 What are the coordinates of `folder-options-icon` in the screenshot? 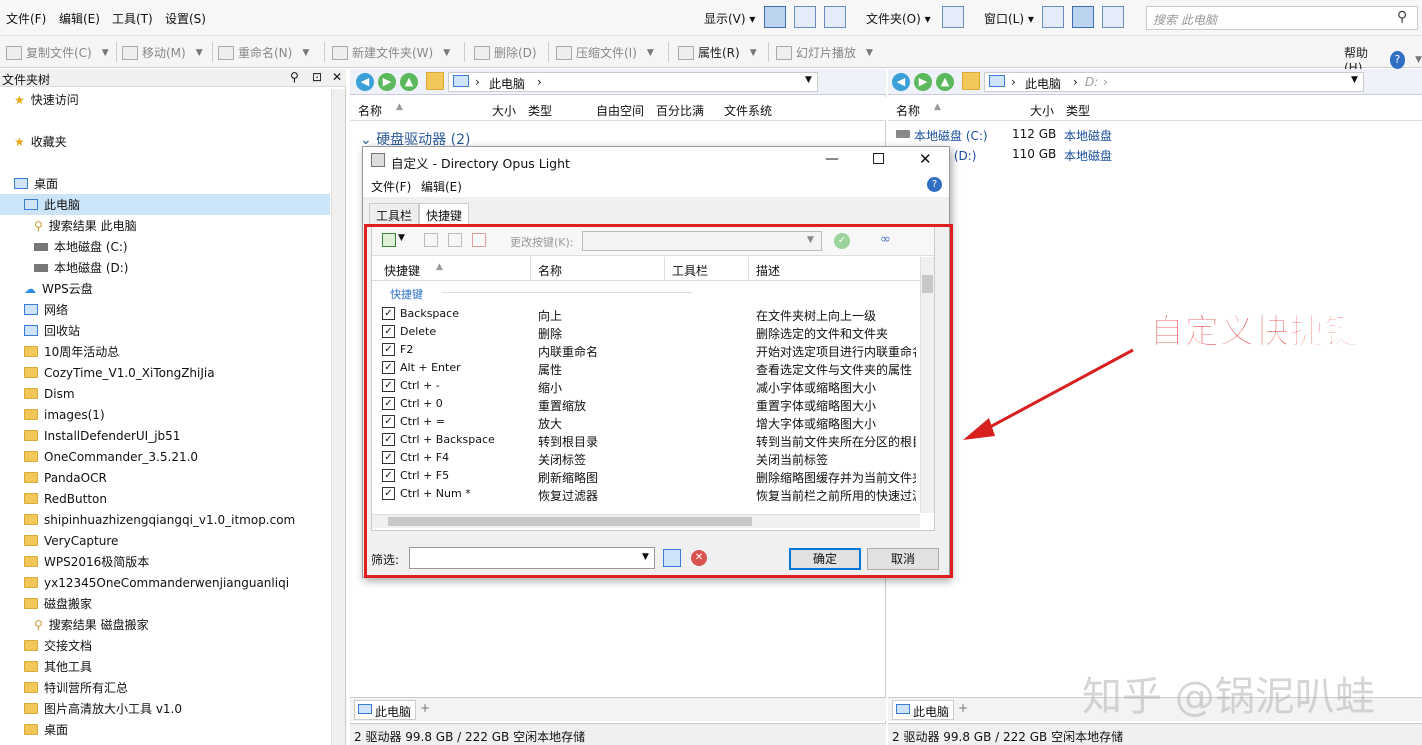 It's located at (953, 17).